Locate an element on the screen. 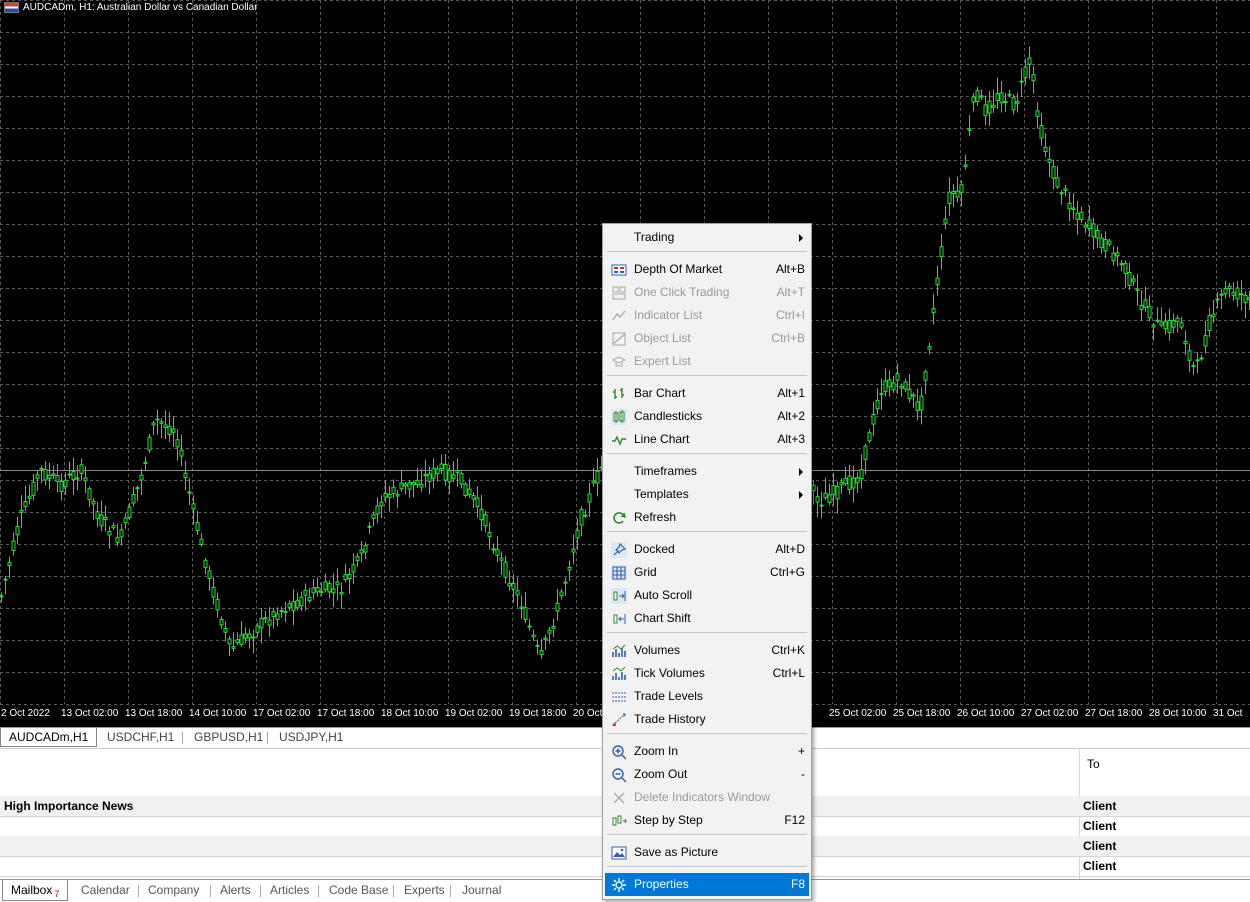 This screenshot has height=902, width=1250. menu-item-properties: Properties F8 is located at coordinates (707, 884).